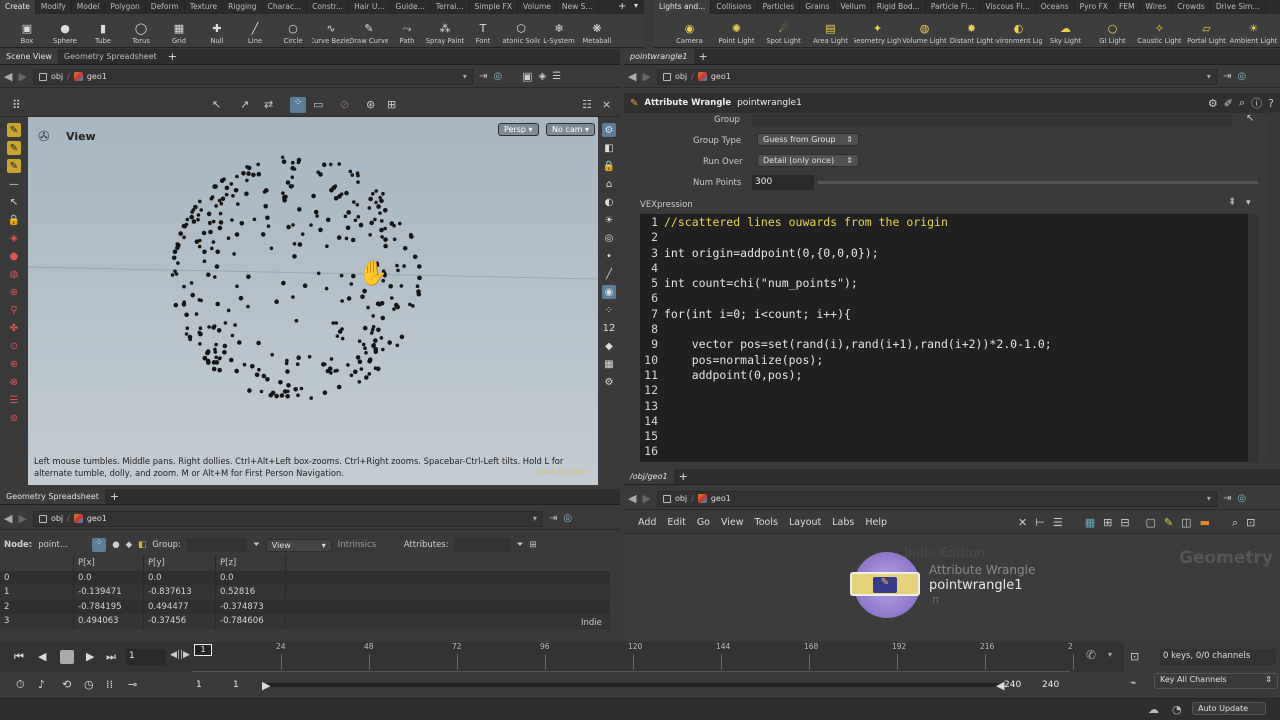 Image resolution: width=1280 pixels, height=720 pixels. I want to click on layout-alt-icon: ⊟, so click(1124, 523).